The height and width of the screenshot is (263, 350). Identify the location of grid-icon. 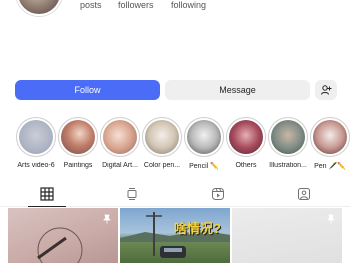
(47, 194).